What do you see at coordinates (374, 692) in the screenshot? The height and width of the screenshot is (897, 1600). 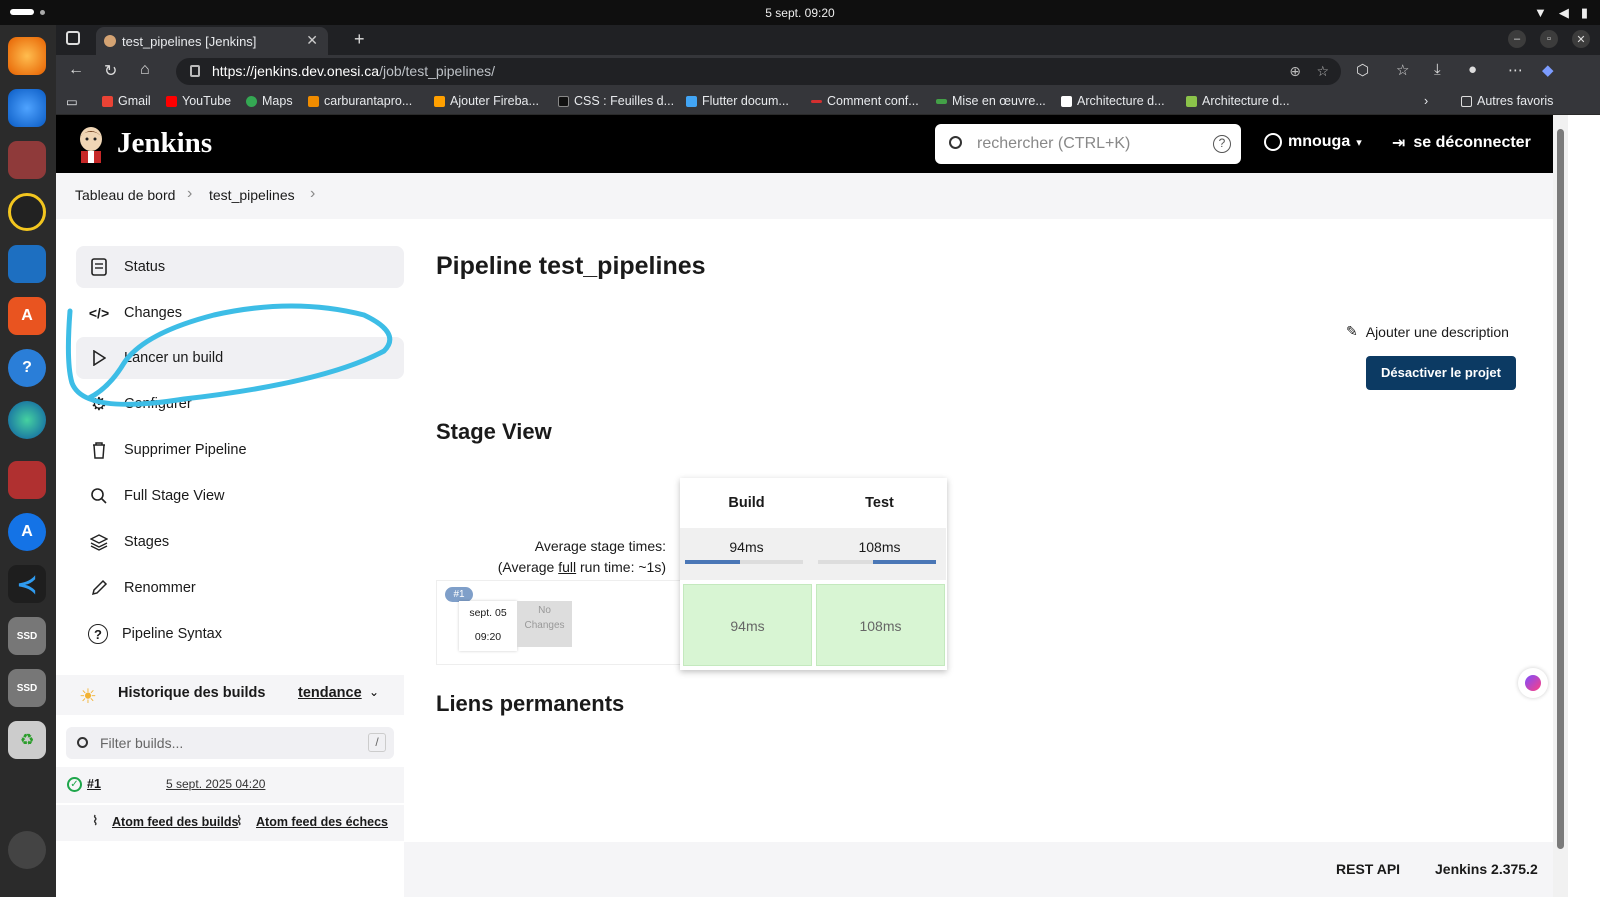 I see `chevron-down-icon: ⌄` at bounding box center [374, 692].